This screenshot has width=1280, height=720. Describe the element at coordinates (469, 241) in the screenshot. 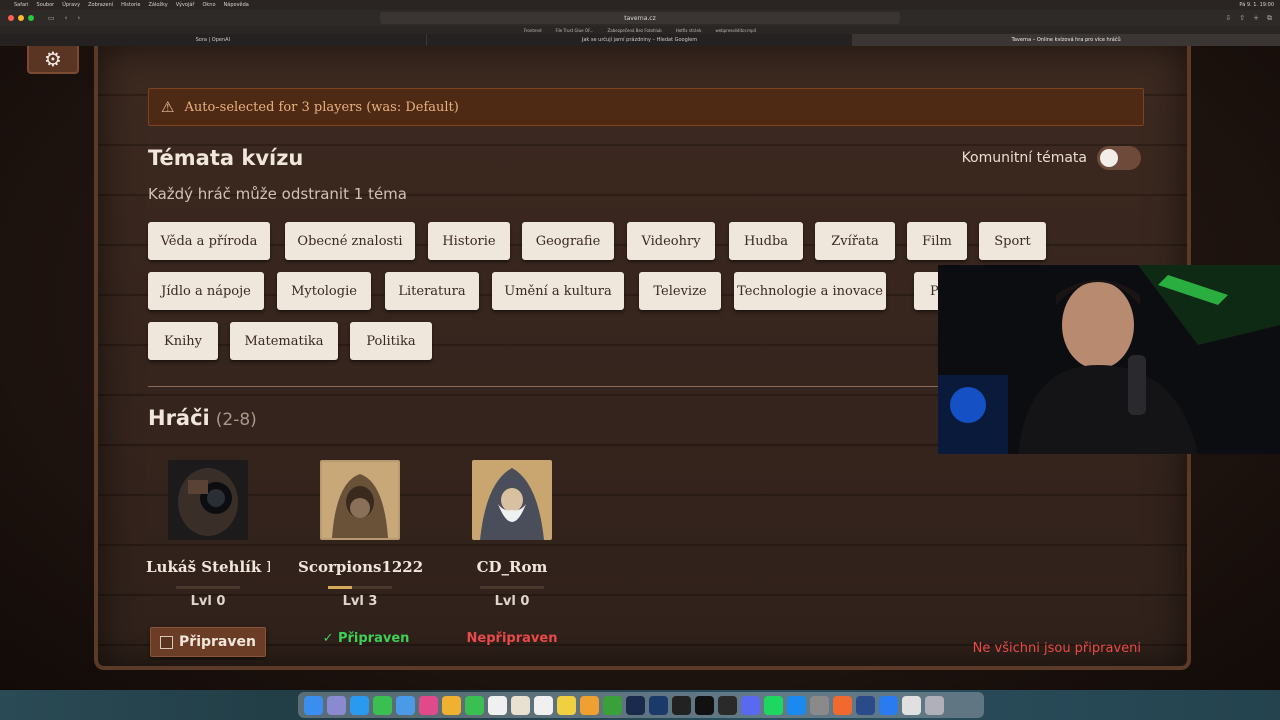

I see `topic-chip: Historie` at that location.